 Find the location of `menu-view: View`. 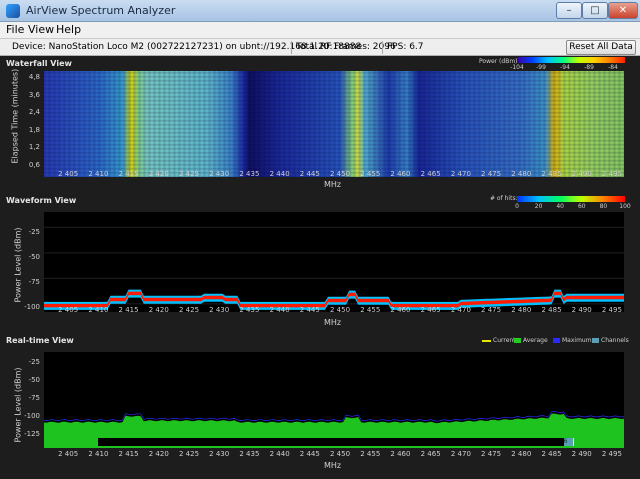

menu-view: View is located at coordinates (41, 29).